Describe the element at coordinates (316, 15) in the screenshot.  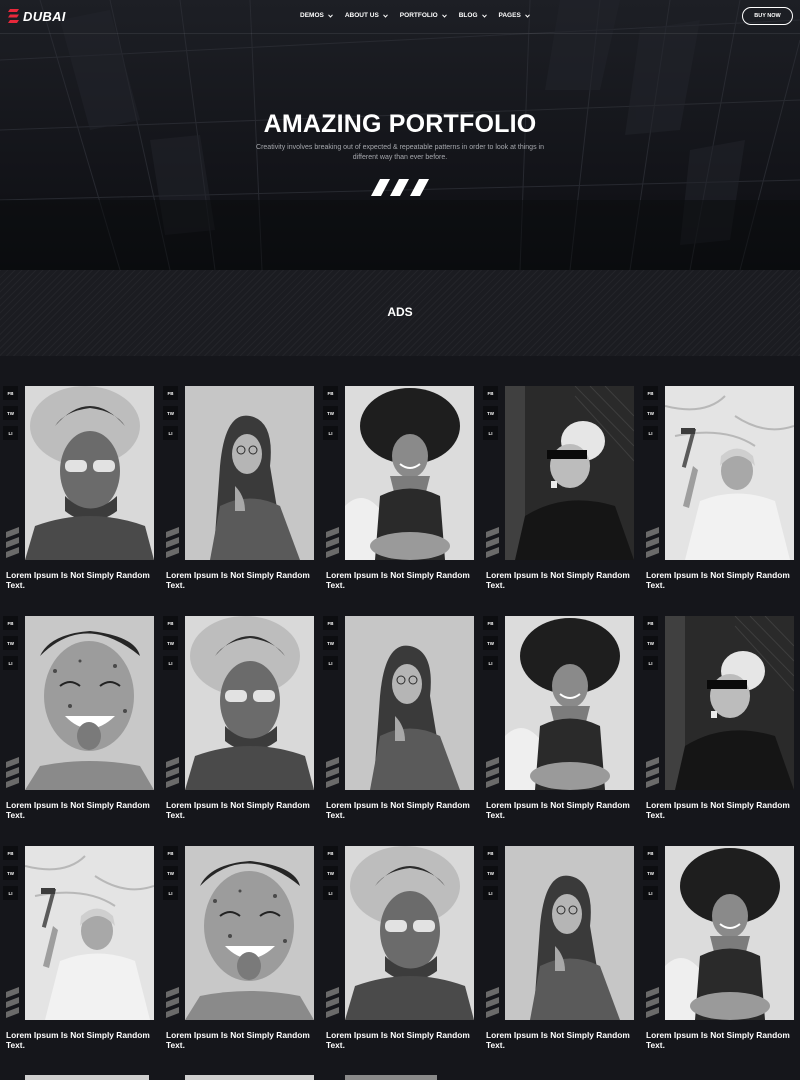
I see `nav-item-demos: DEMOS` at that location.